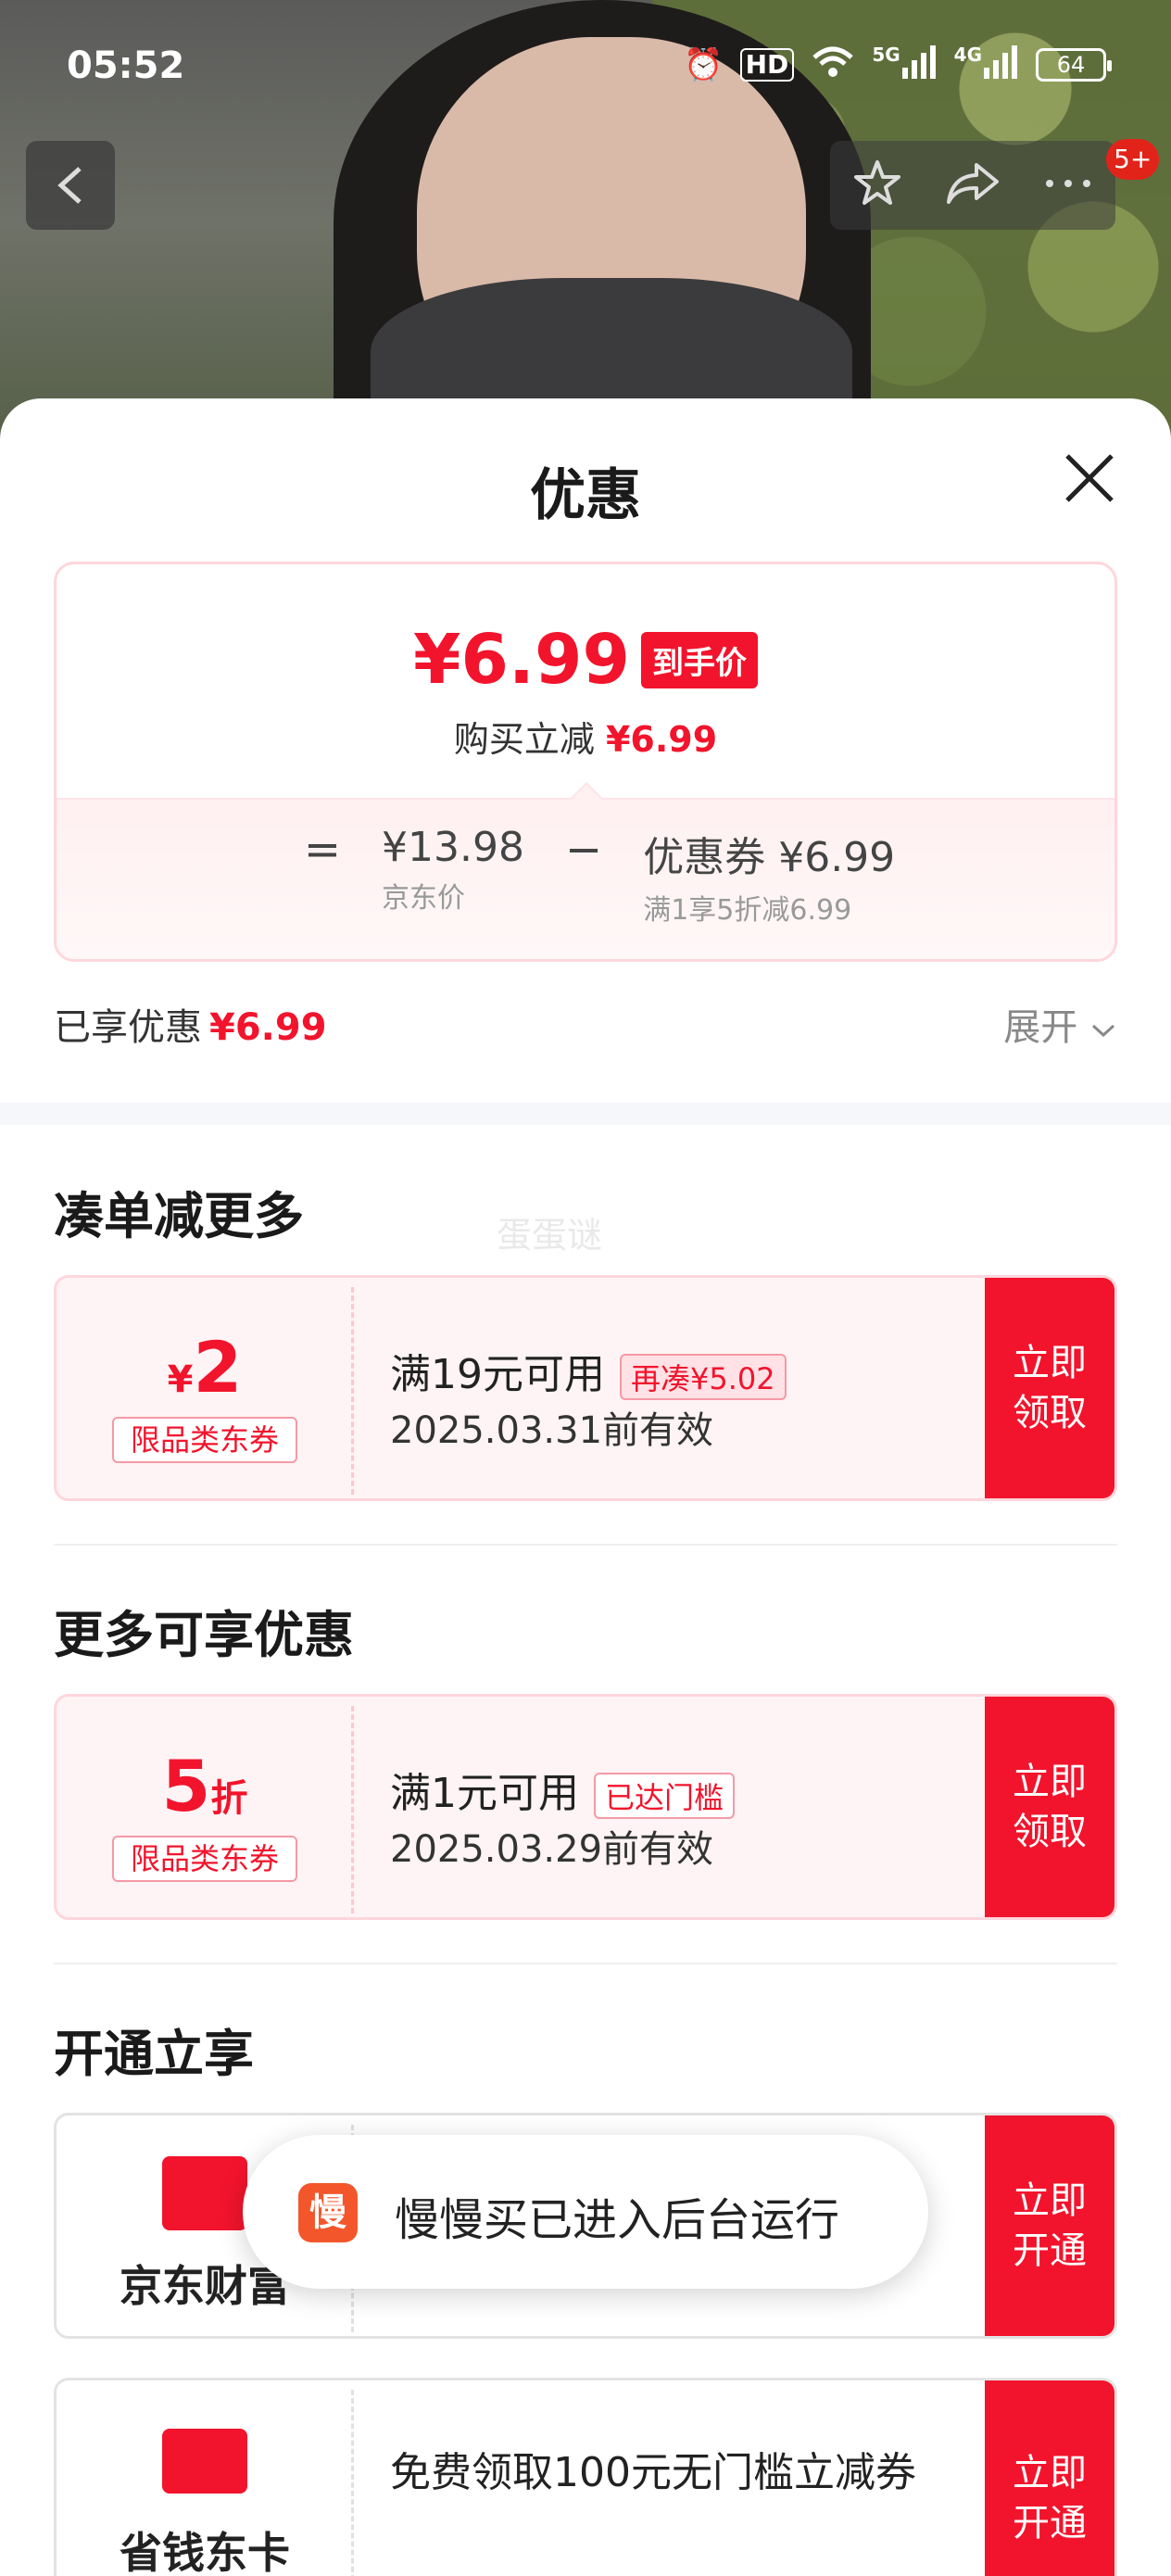 The width and height of the screenshot is (1171, 2576). I want to click on card-offer-text: 免费领取100元无门槛立减券, so click(653, 2472).